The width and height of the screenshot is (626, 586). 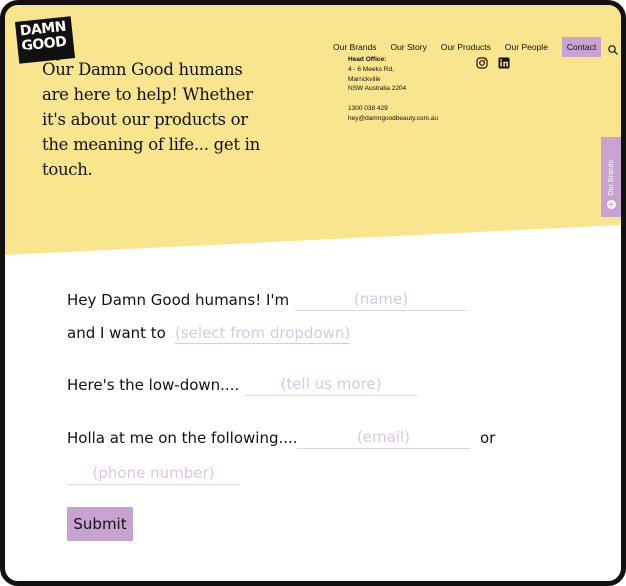 What do you see at coordinates (611, 204) in the screenshot?
I see `plus-icon: +` at bounding box center [611, 204].